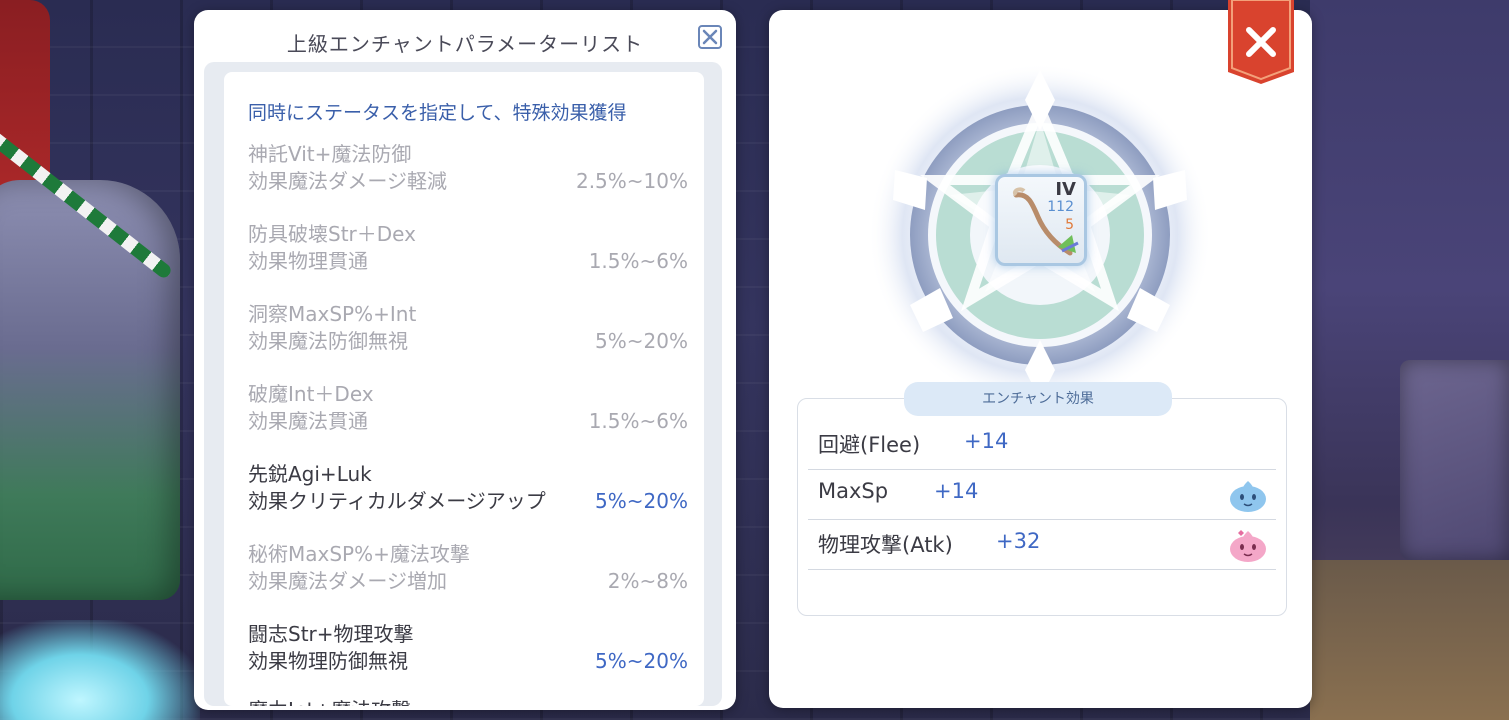 The width and height of the screenshot is (1509, 720). I want to click on entry-range: 2.5%~10%, so click(631, 181).